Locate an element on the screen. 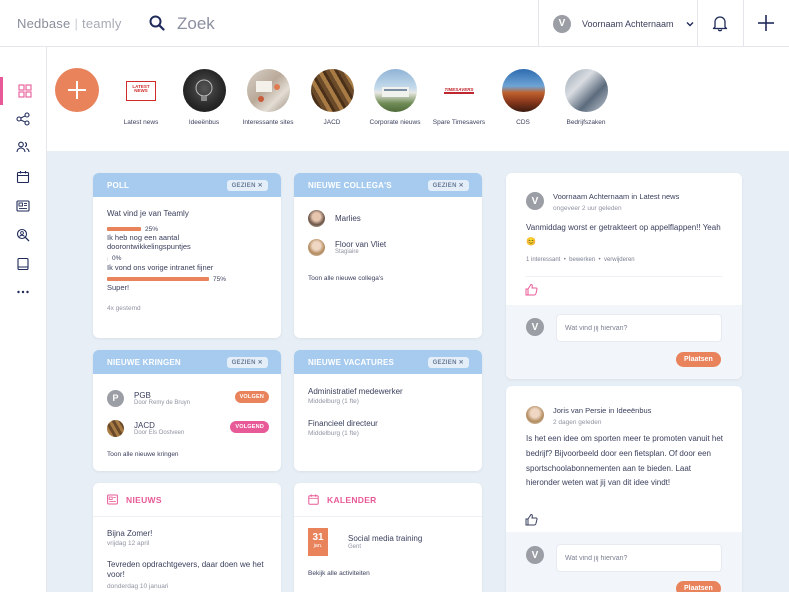 This screenshot has height=592, width=789. news-item: Bijna Zomer! vrijdag 12 april is located at coordinates (129, 538).